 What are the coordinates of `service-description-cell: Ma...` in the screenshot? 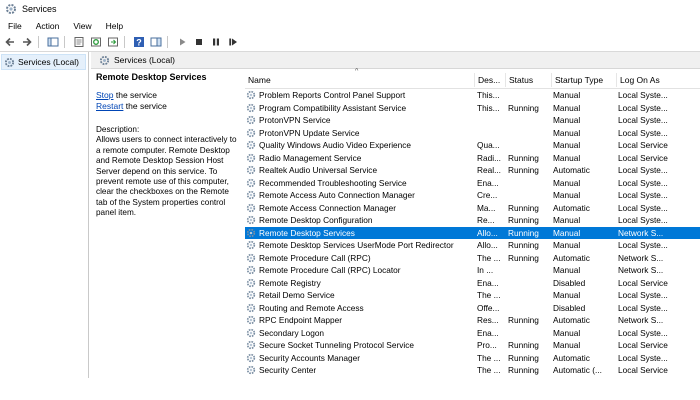 It's located at (486, 207).